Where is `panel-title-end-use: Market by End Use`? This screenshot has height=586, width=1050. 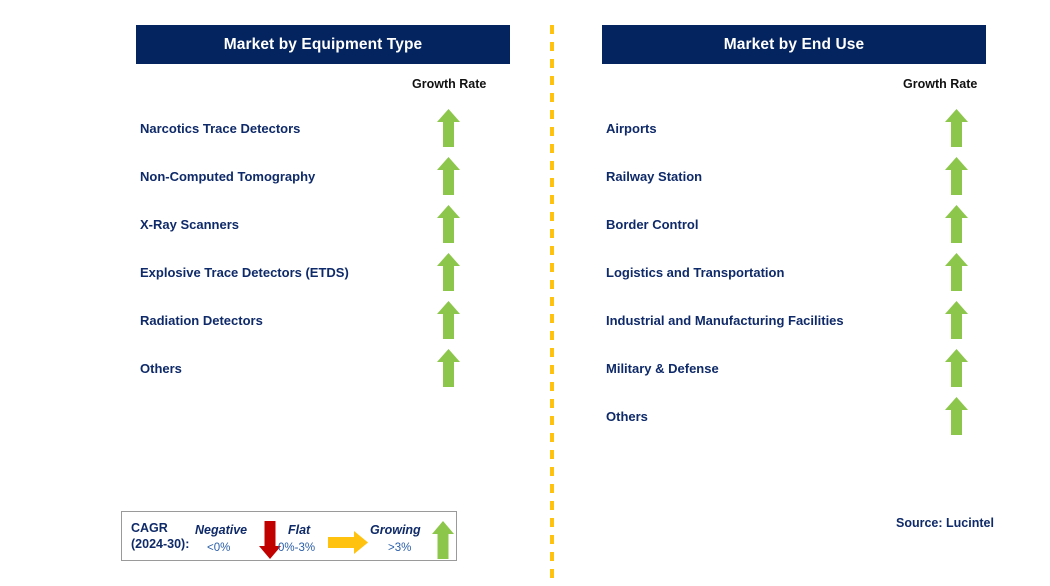
panel-title-end-use: Market by End Use is located at coordinates (794, 44).